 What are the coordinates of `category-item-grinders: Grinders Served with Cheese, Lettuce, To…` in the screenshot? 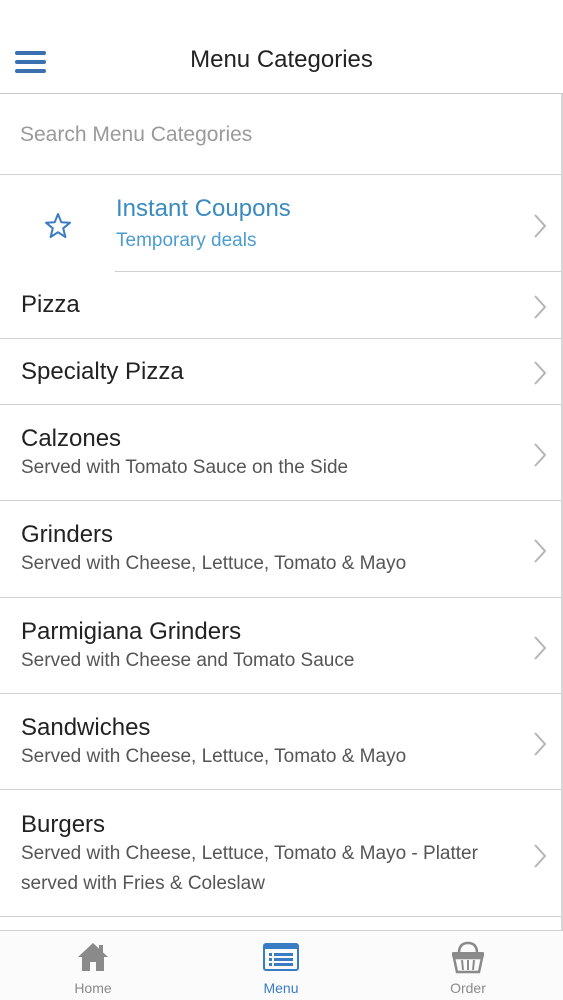 It's located at (280, 549).